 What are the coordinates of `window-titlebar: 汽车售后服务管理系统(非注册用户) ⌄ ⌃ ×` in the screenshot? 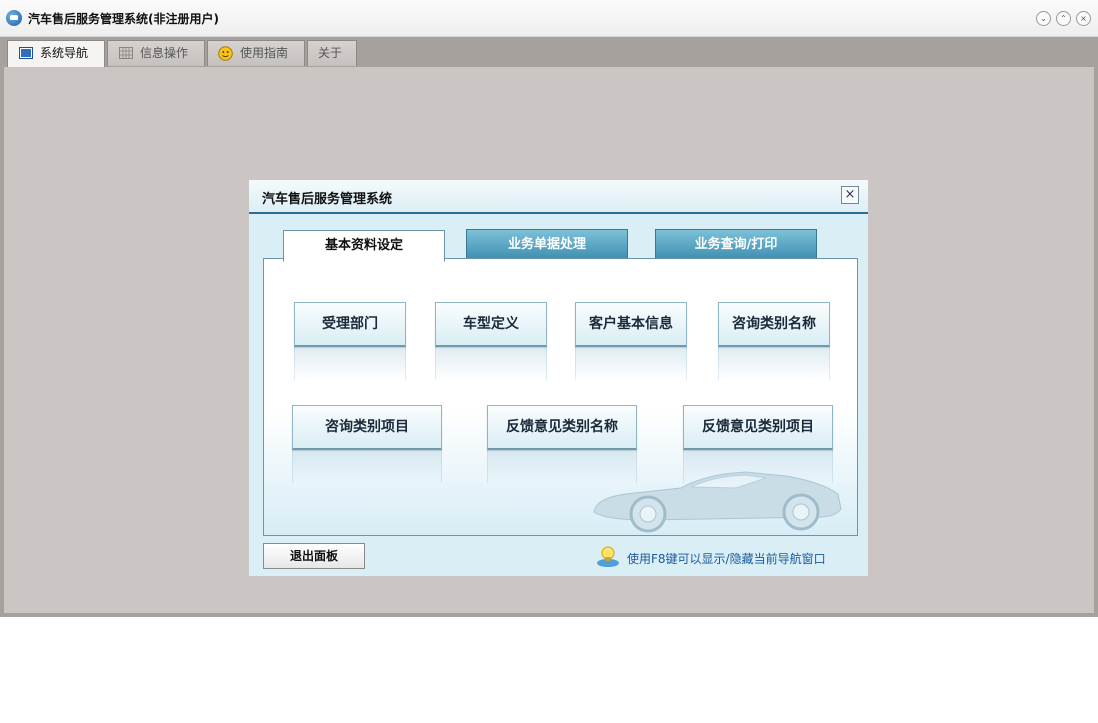 It's located at (549, 18).